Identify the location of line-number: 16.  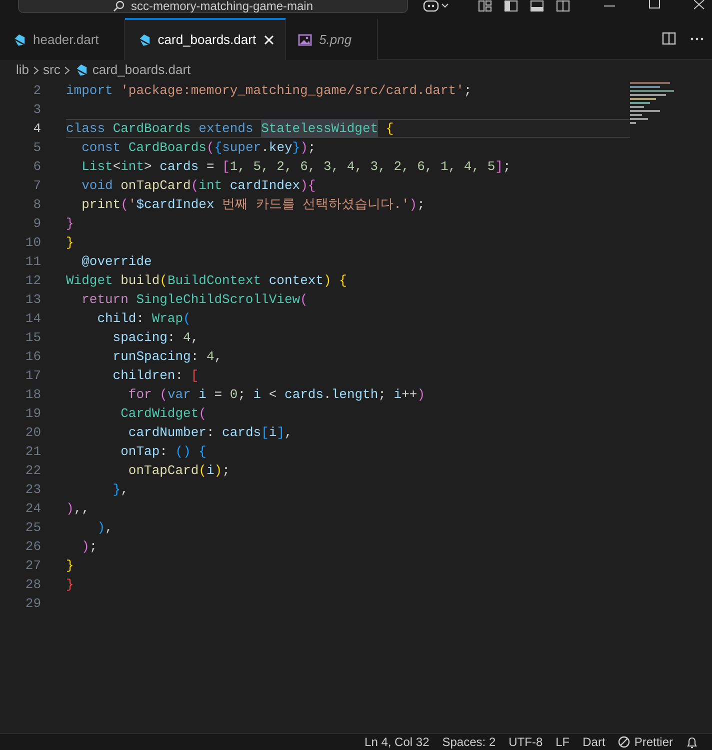
(32, 357).